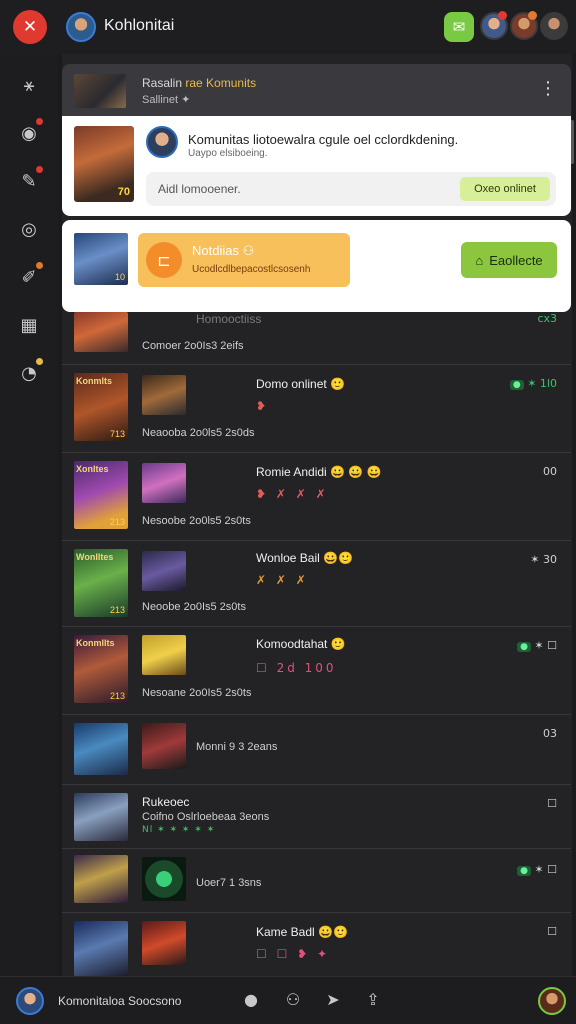  What do you see at coordinates (29, 85) in the screenshot?
I see `sidebar-share-icon: ⚹` at bounding box center [29, 85].